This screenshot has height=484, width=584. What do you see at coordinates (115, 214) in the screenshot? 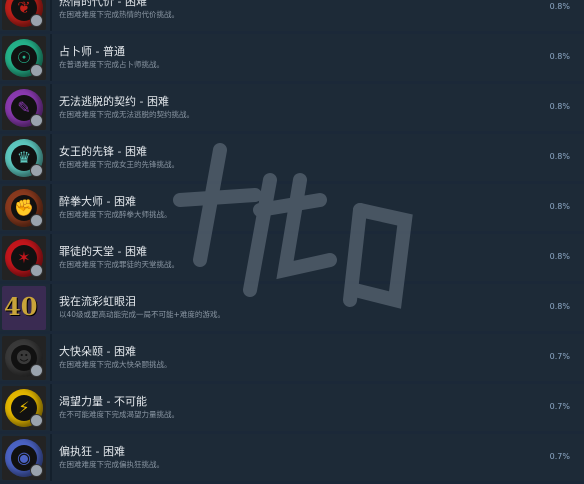
I see `achievement-description: 在困难难度下完成醉拳大师挑战。` at bounding box center [115, 214].